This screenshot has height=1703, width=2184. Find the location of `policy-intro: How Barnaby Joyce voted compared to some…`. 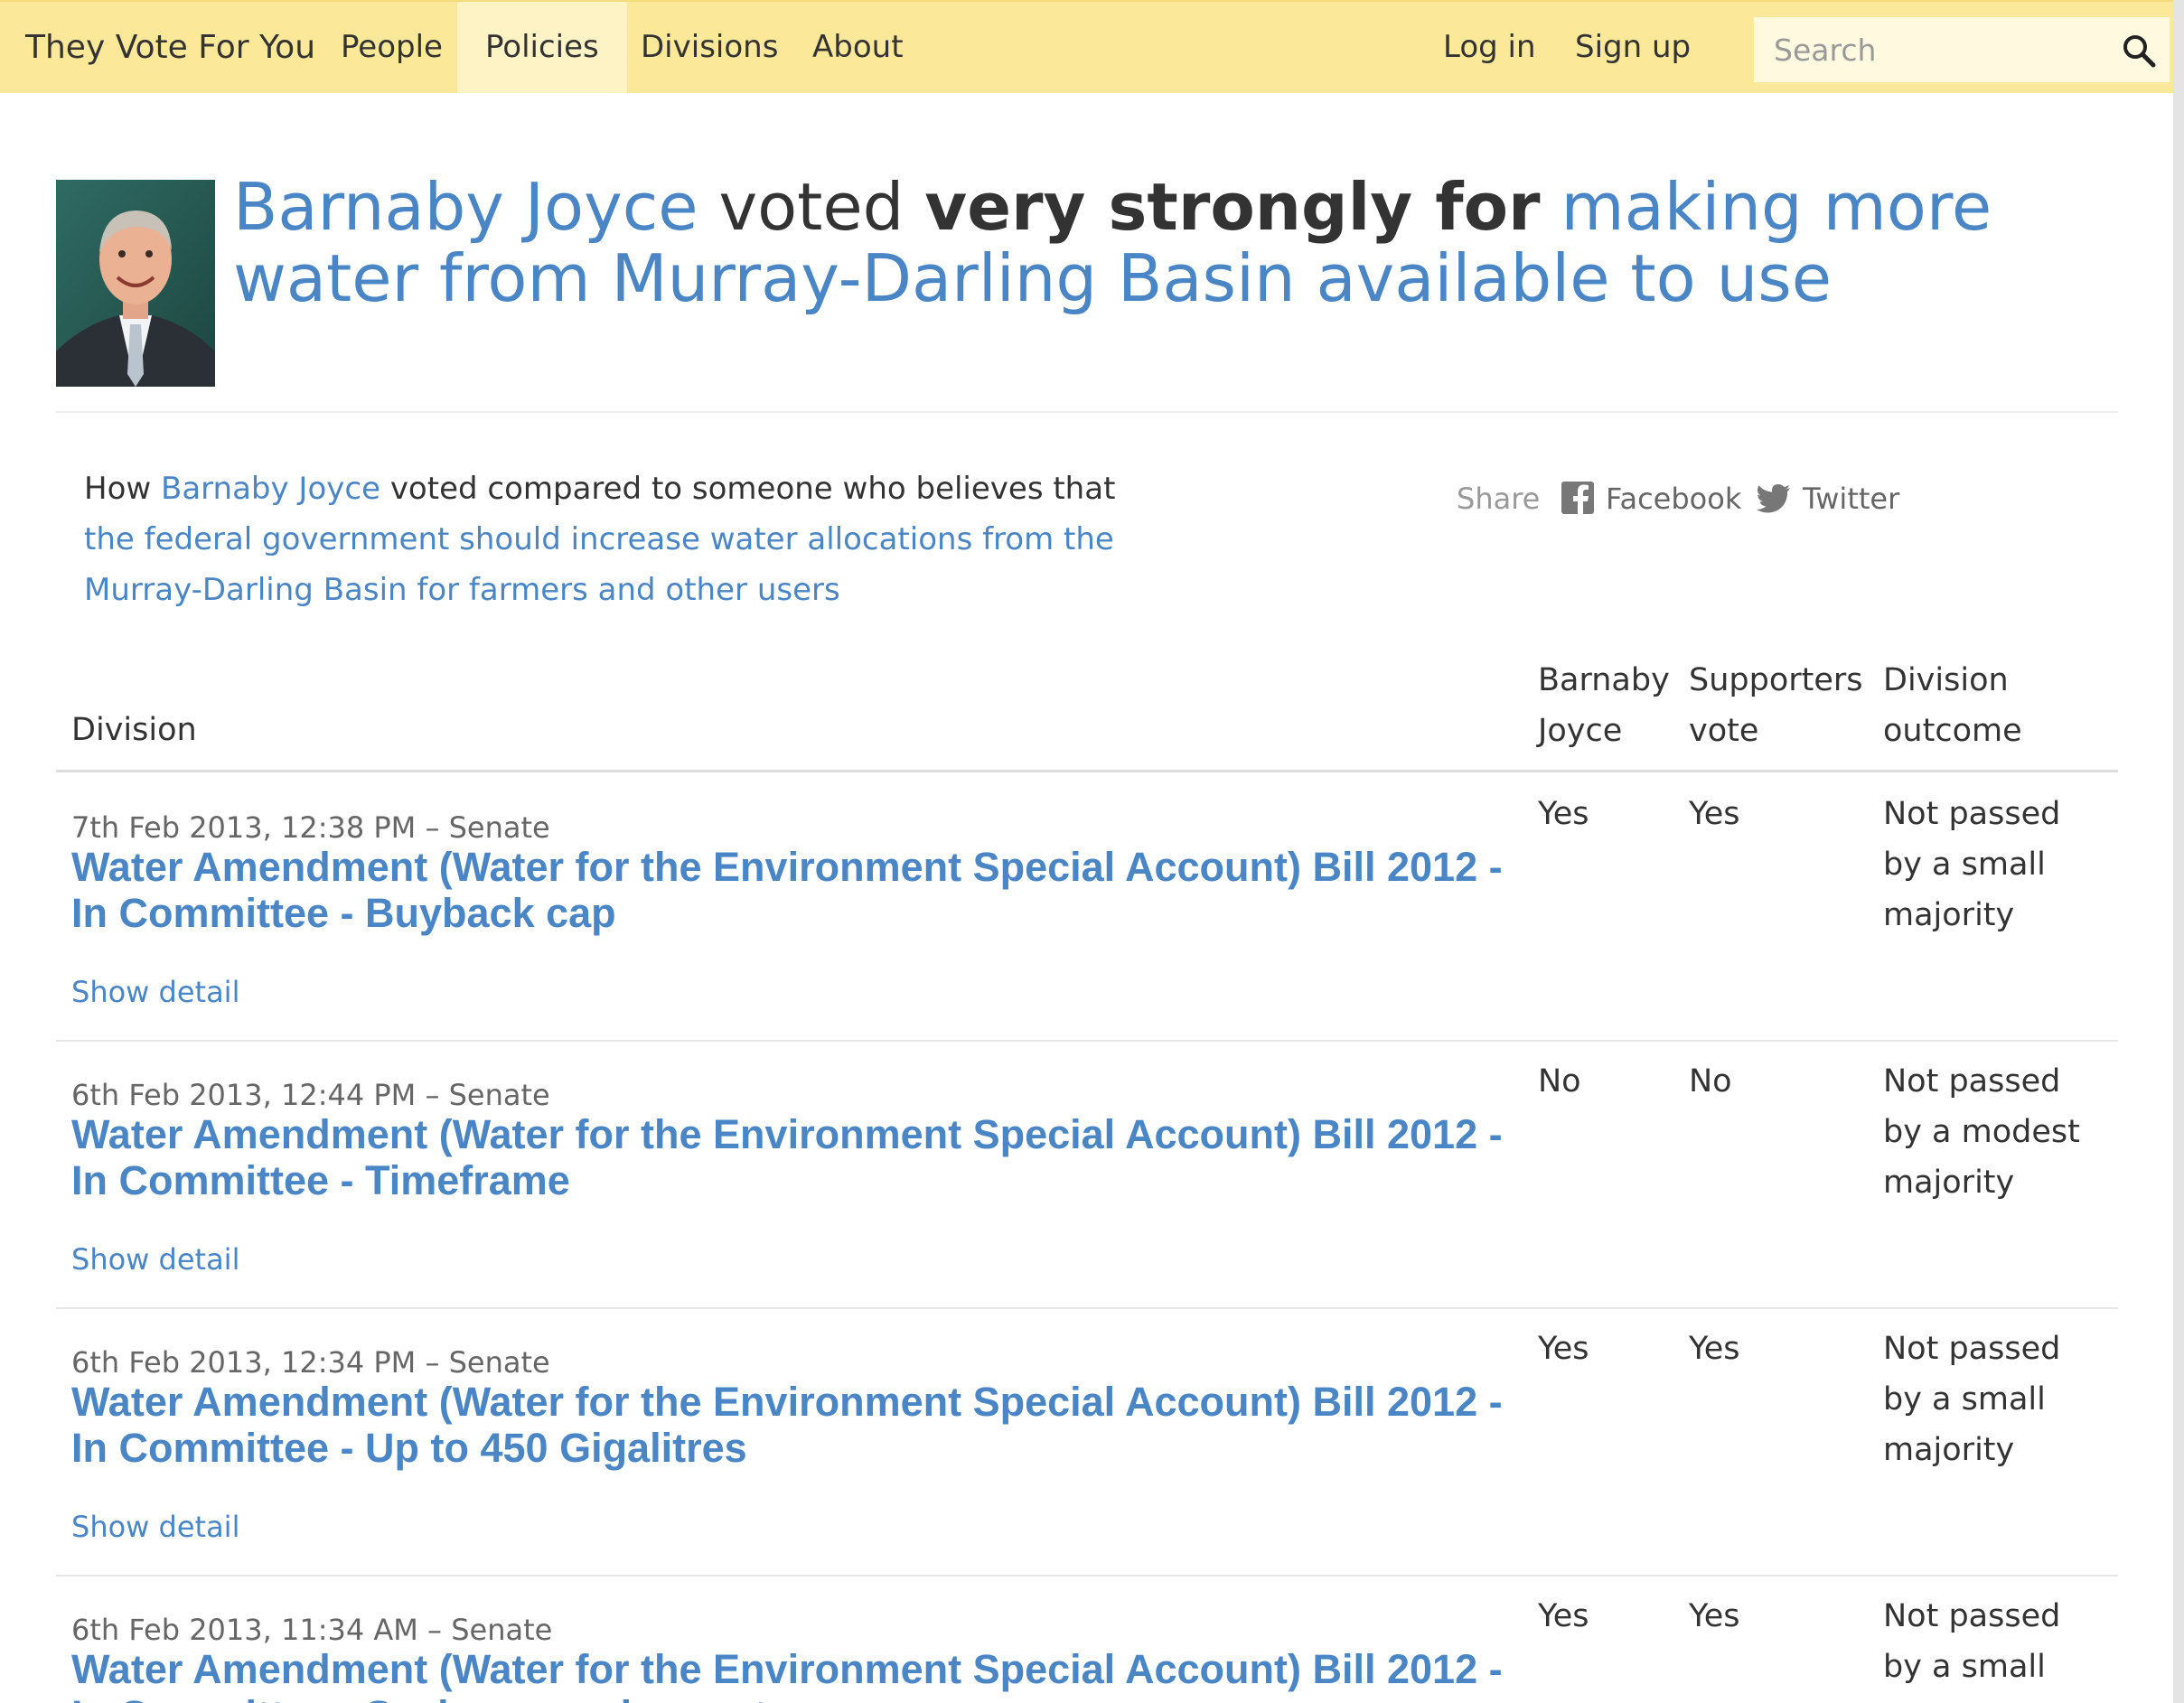

policy-intro: How Barnaby Joyce voted compared to some… is located at coordinates (626, 539).